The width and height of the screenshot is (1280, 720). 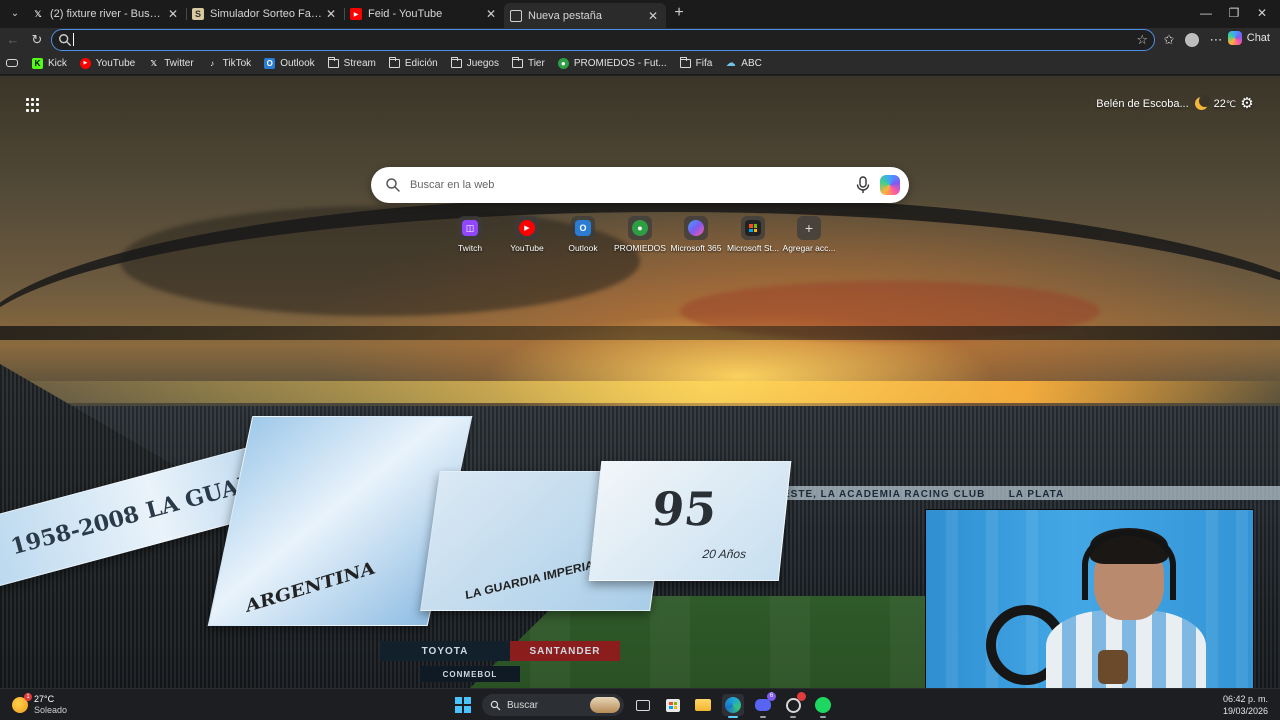 I want to click on bookmark-label: Twitter, so click(x=179, y=63).